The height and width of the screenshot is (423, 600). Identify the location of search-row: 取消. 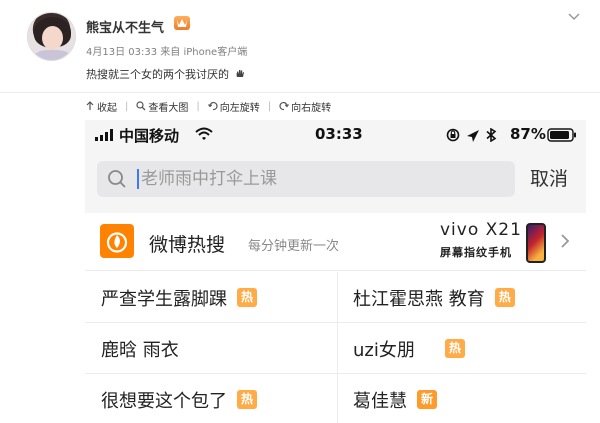
(335, 179).